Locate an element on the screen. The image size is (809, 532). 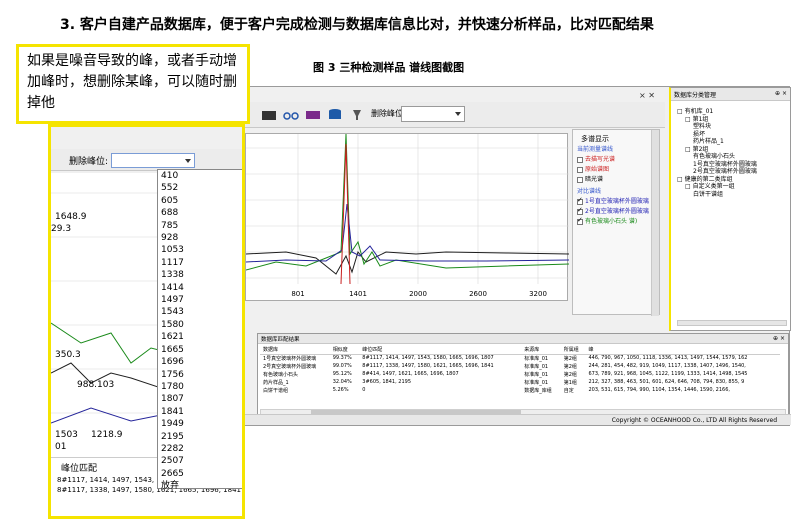
option-label: 1号直空玻璃杯外圆玻璃 is located at coordinates (617, 201).